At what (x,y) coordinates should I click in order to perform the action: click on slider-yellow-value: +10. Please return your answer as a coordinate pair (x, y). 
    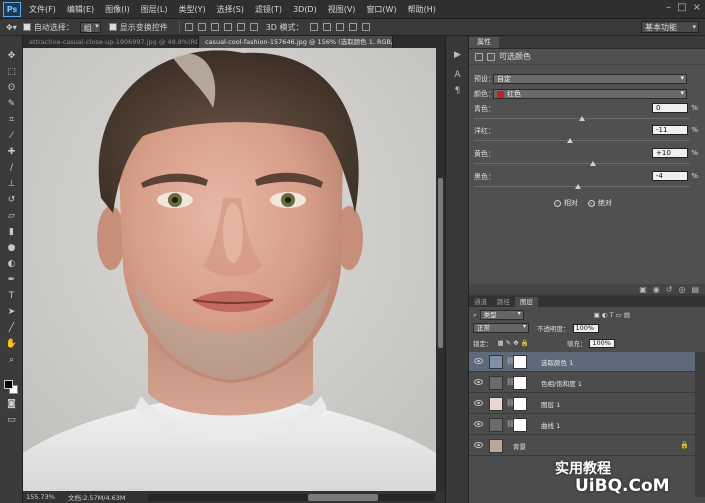
    Looking at the image, I should click on (670, 153).